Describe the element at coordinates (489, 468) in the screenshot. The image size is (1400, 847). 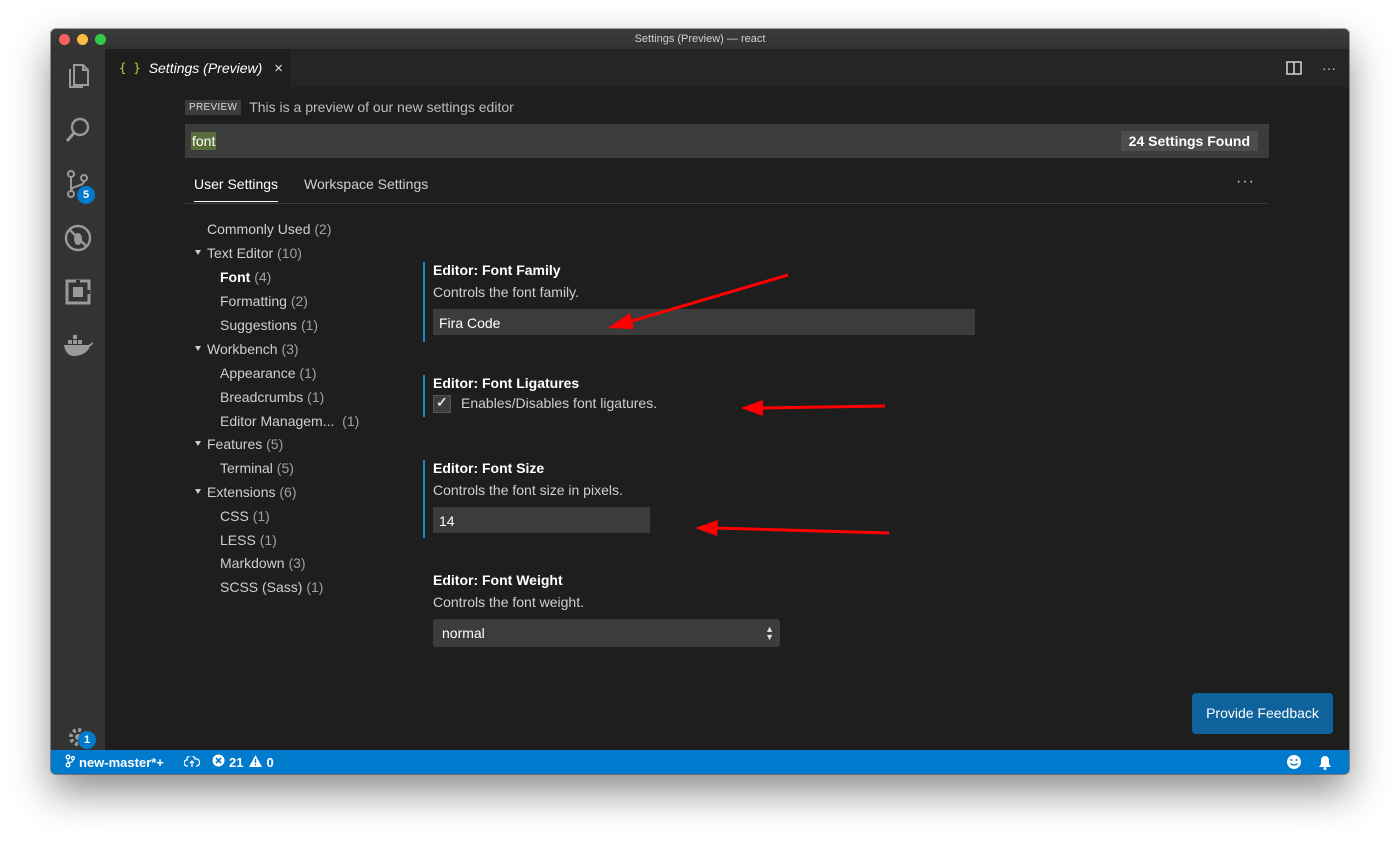
I see `setting-title: Editor: Font Size` at that location.